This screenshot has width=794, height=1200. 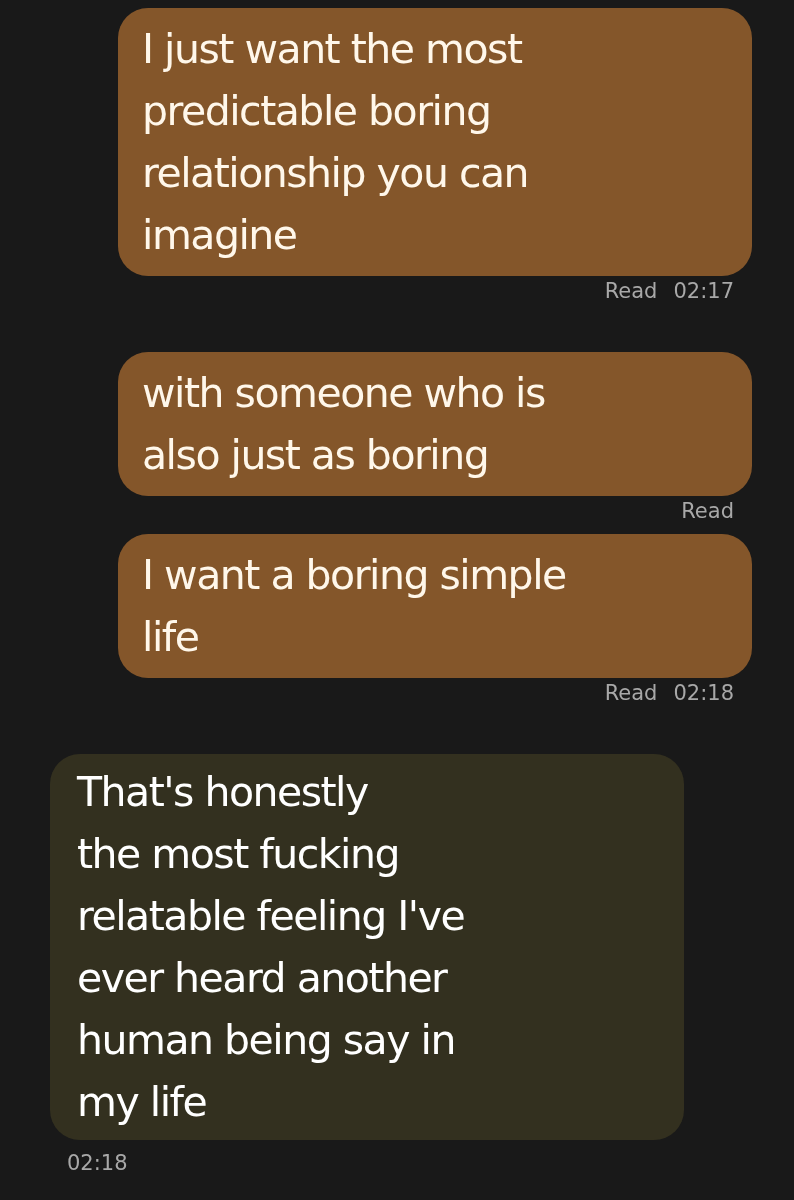 What do you see at coordinates (354, 606) in the screenshot?
I see `message-text: I want a boring simple life` at bounding box center [354, 606].